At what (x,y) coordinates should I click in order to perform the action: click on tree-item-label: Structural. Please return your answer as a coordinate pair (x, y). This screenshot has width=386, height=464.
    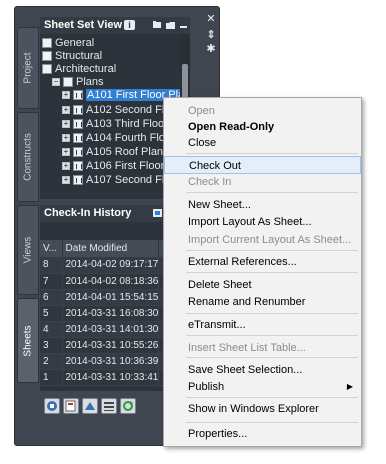
    Looking at the image, I should click on (79, 56).